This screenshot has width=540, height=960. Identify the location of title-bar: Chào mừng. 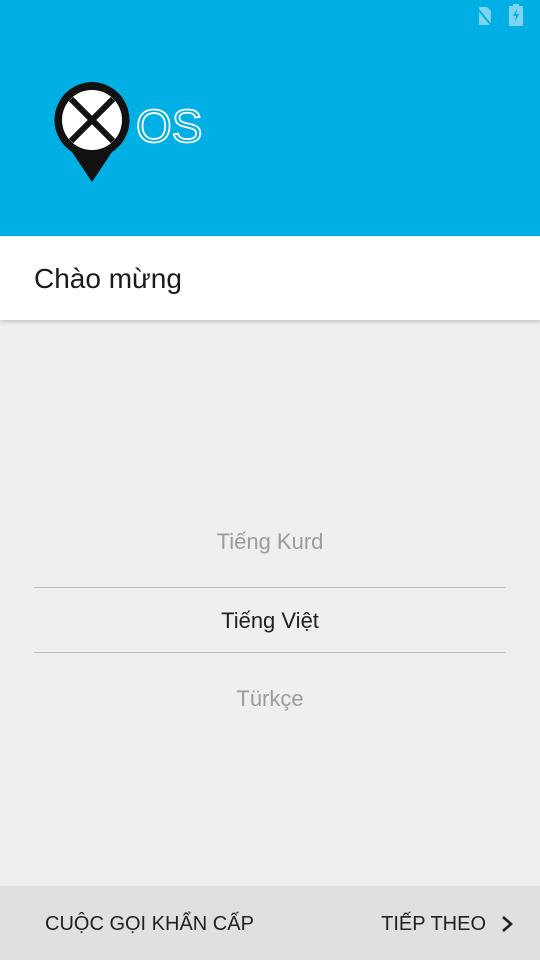
(270, 278).